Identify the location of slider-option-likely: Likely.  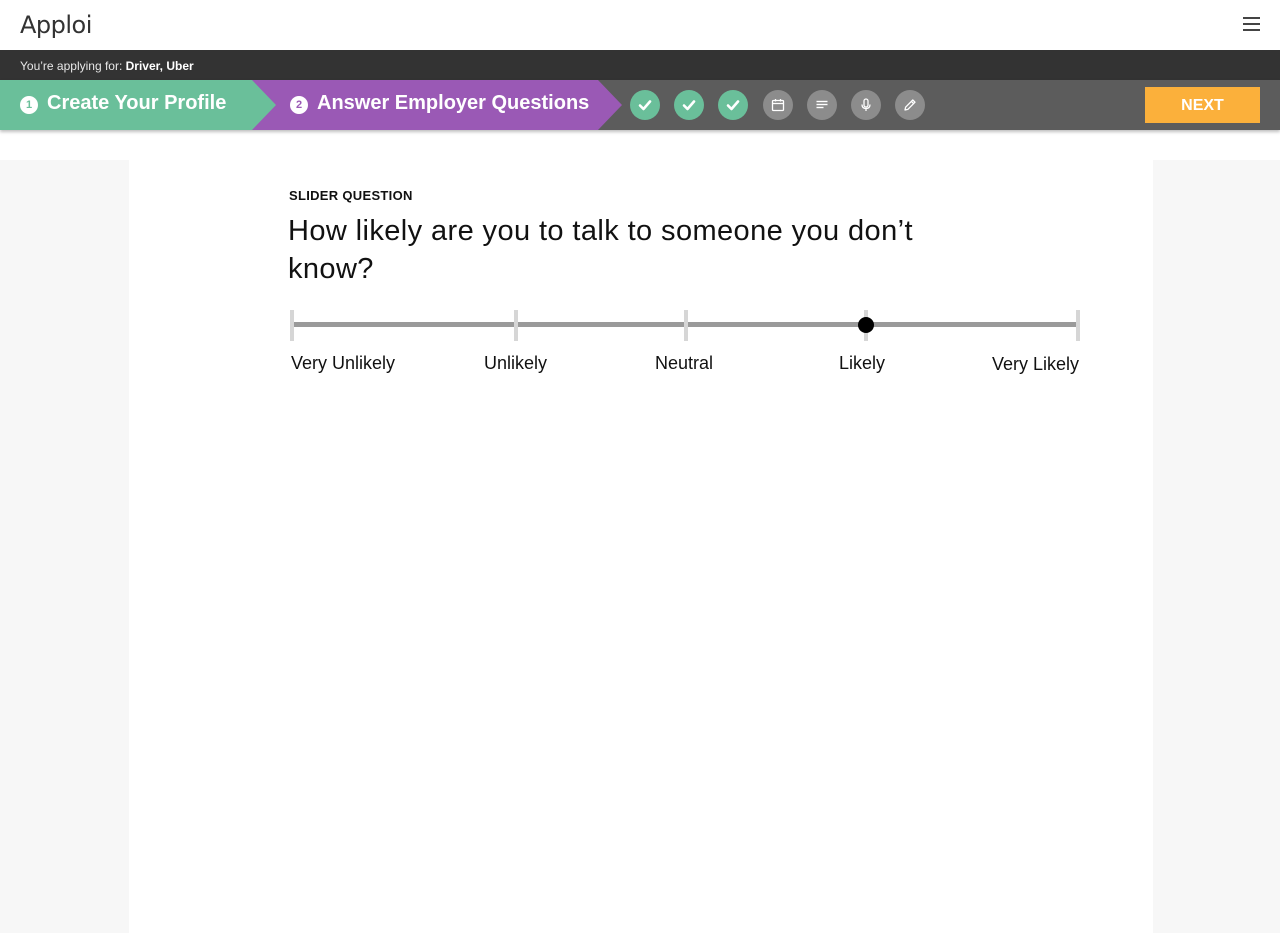
(862, 363).